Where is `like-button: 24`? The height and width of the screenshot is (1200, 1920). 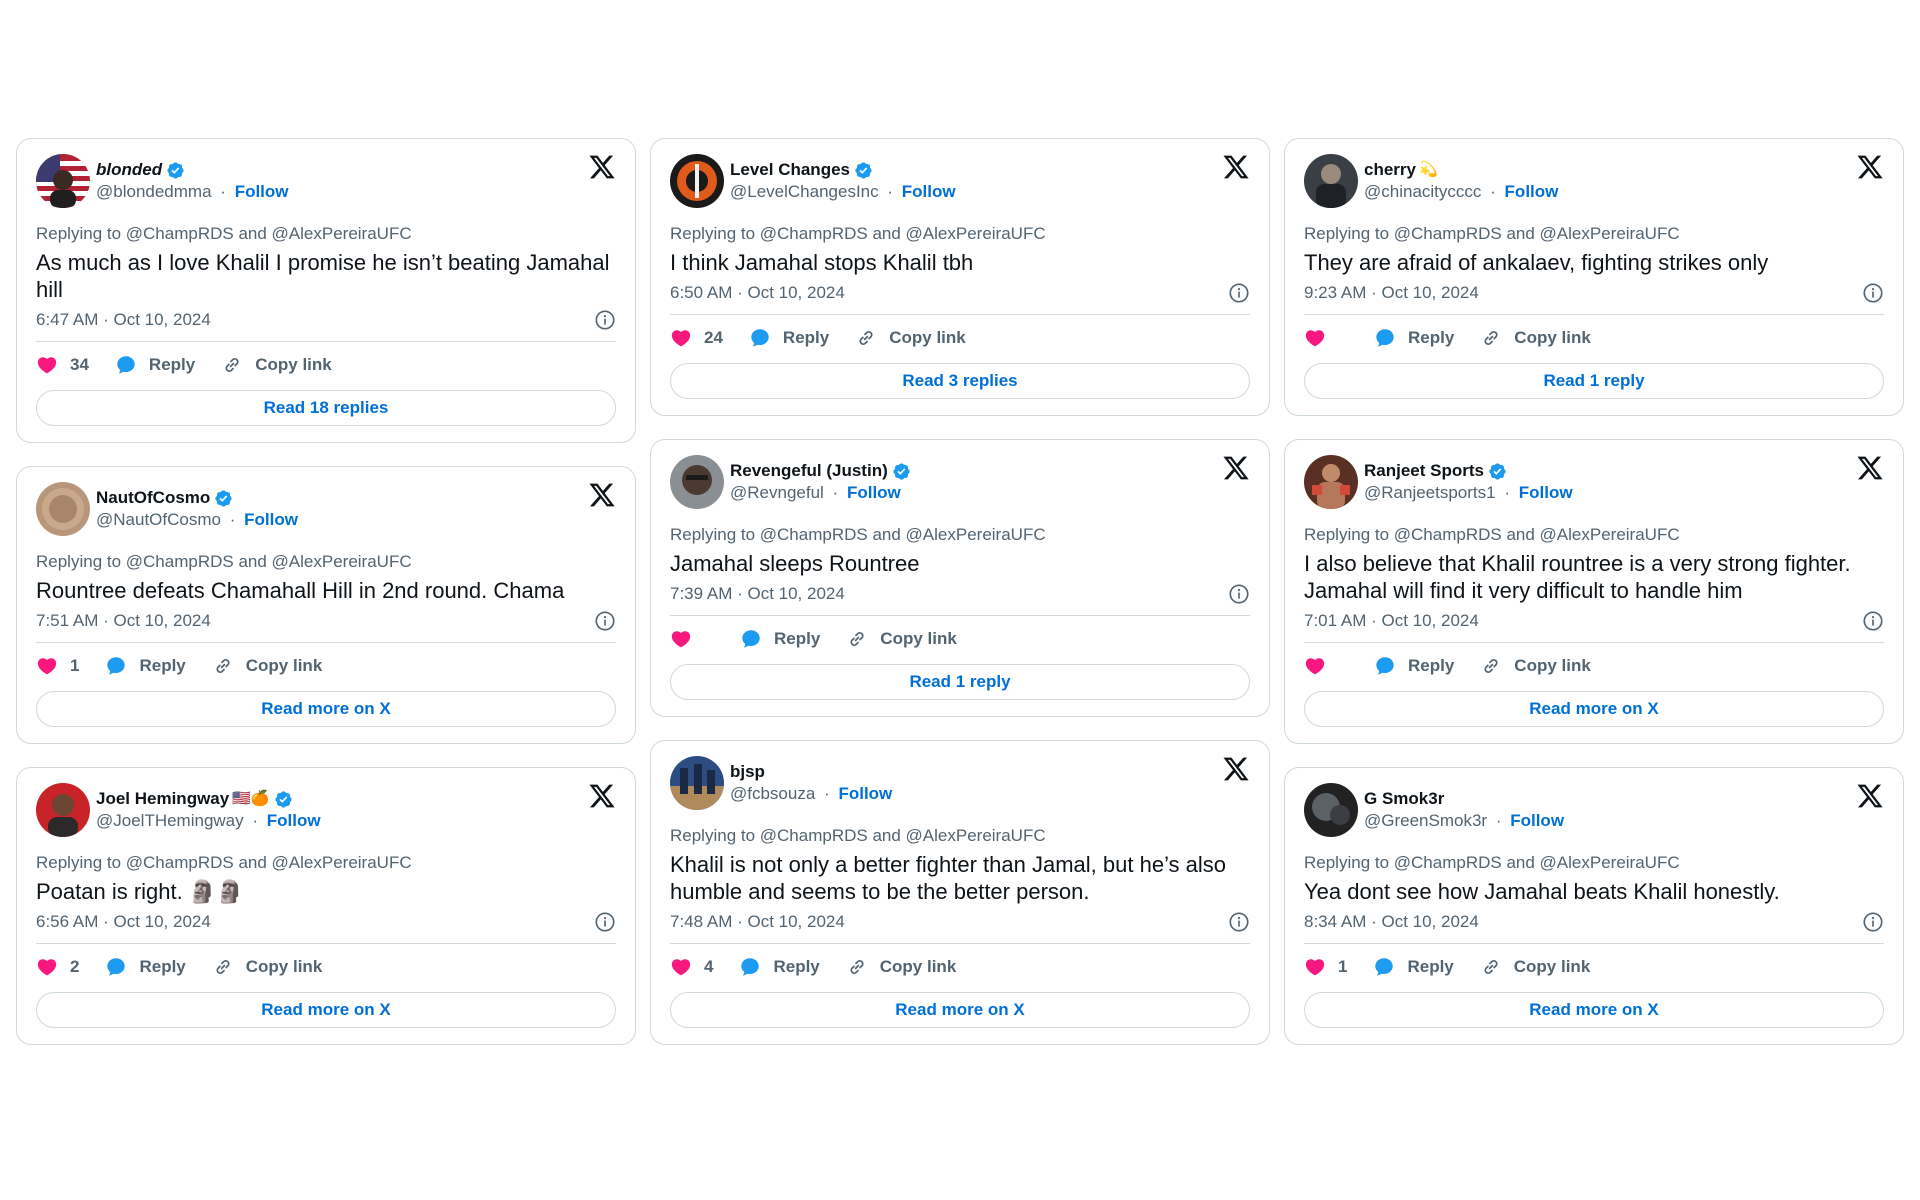 like-button: 24 is located at coordinates (696, 338).